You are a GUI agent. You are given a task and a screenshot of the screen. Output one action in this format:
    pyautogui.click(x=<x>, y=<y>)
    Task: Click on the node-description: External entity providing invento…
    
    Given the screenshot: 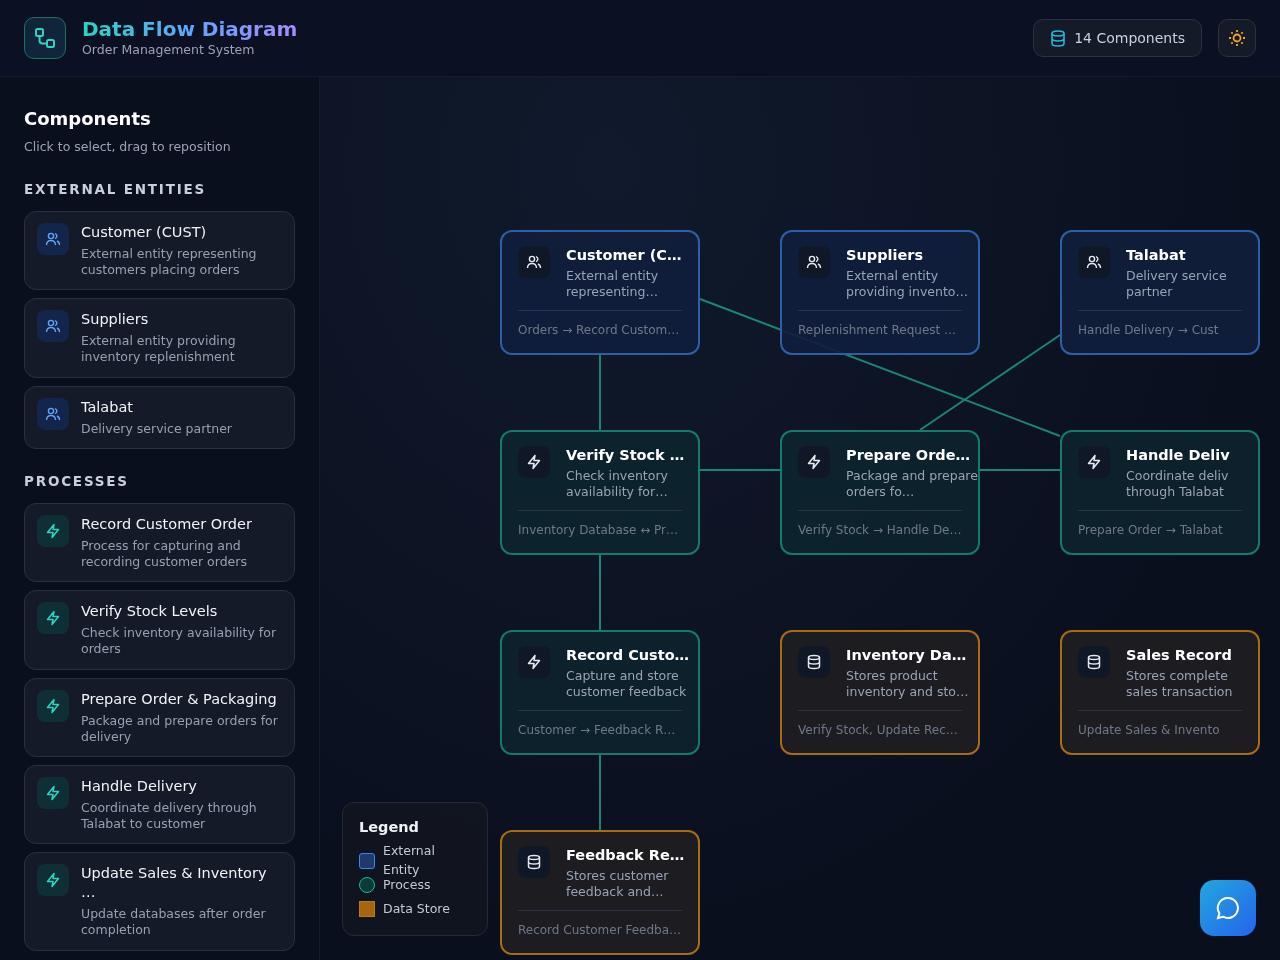 What is the action you would take?
    pyautogui.click(x=907, y=284)
    